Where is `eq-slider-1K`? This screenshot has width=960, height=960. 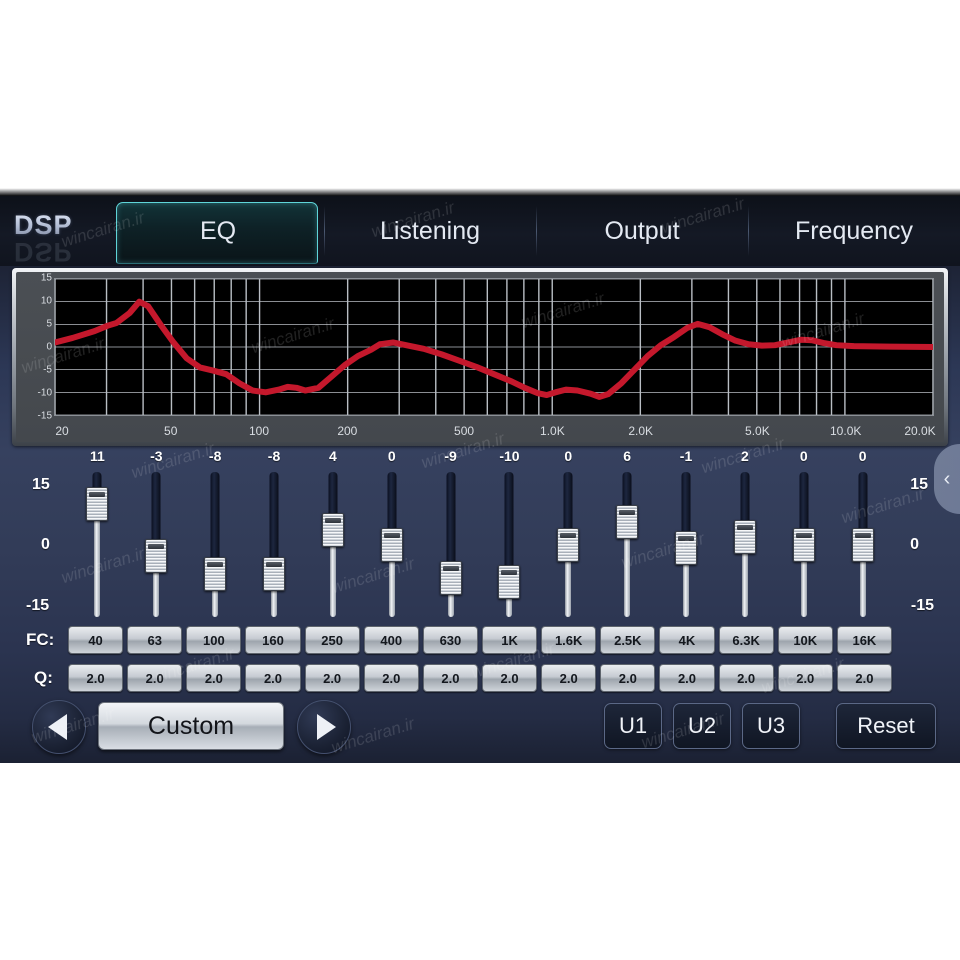
eq-slider-1K is located at coordinates (509, 544).